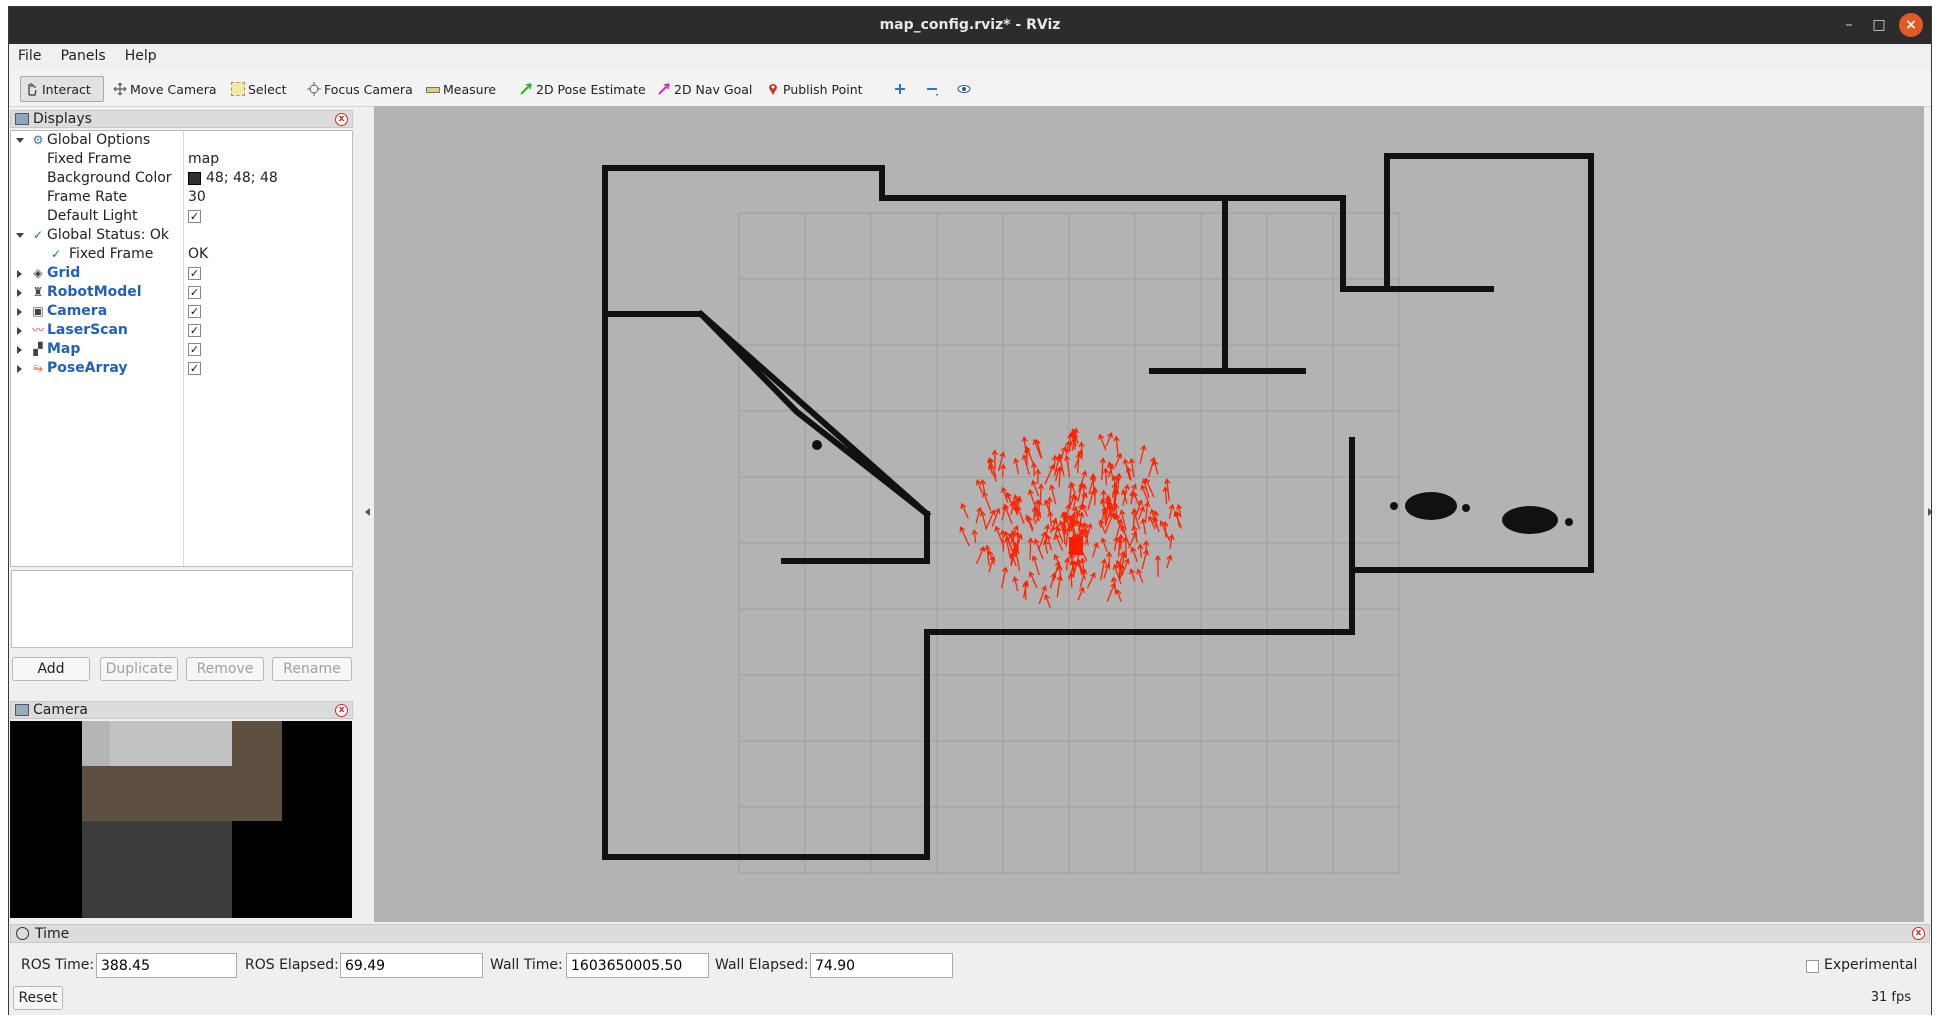 The image size is (1940, 1019). Describe the element at coordinates (181, 140) in the screenshot. I see `tree-row-global-options: ⚙ Global Options` at that location.